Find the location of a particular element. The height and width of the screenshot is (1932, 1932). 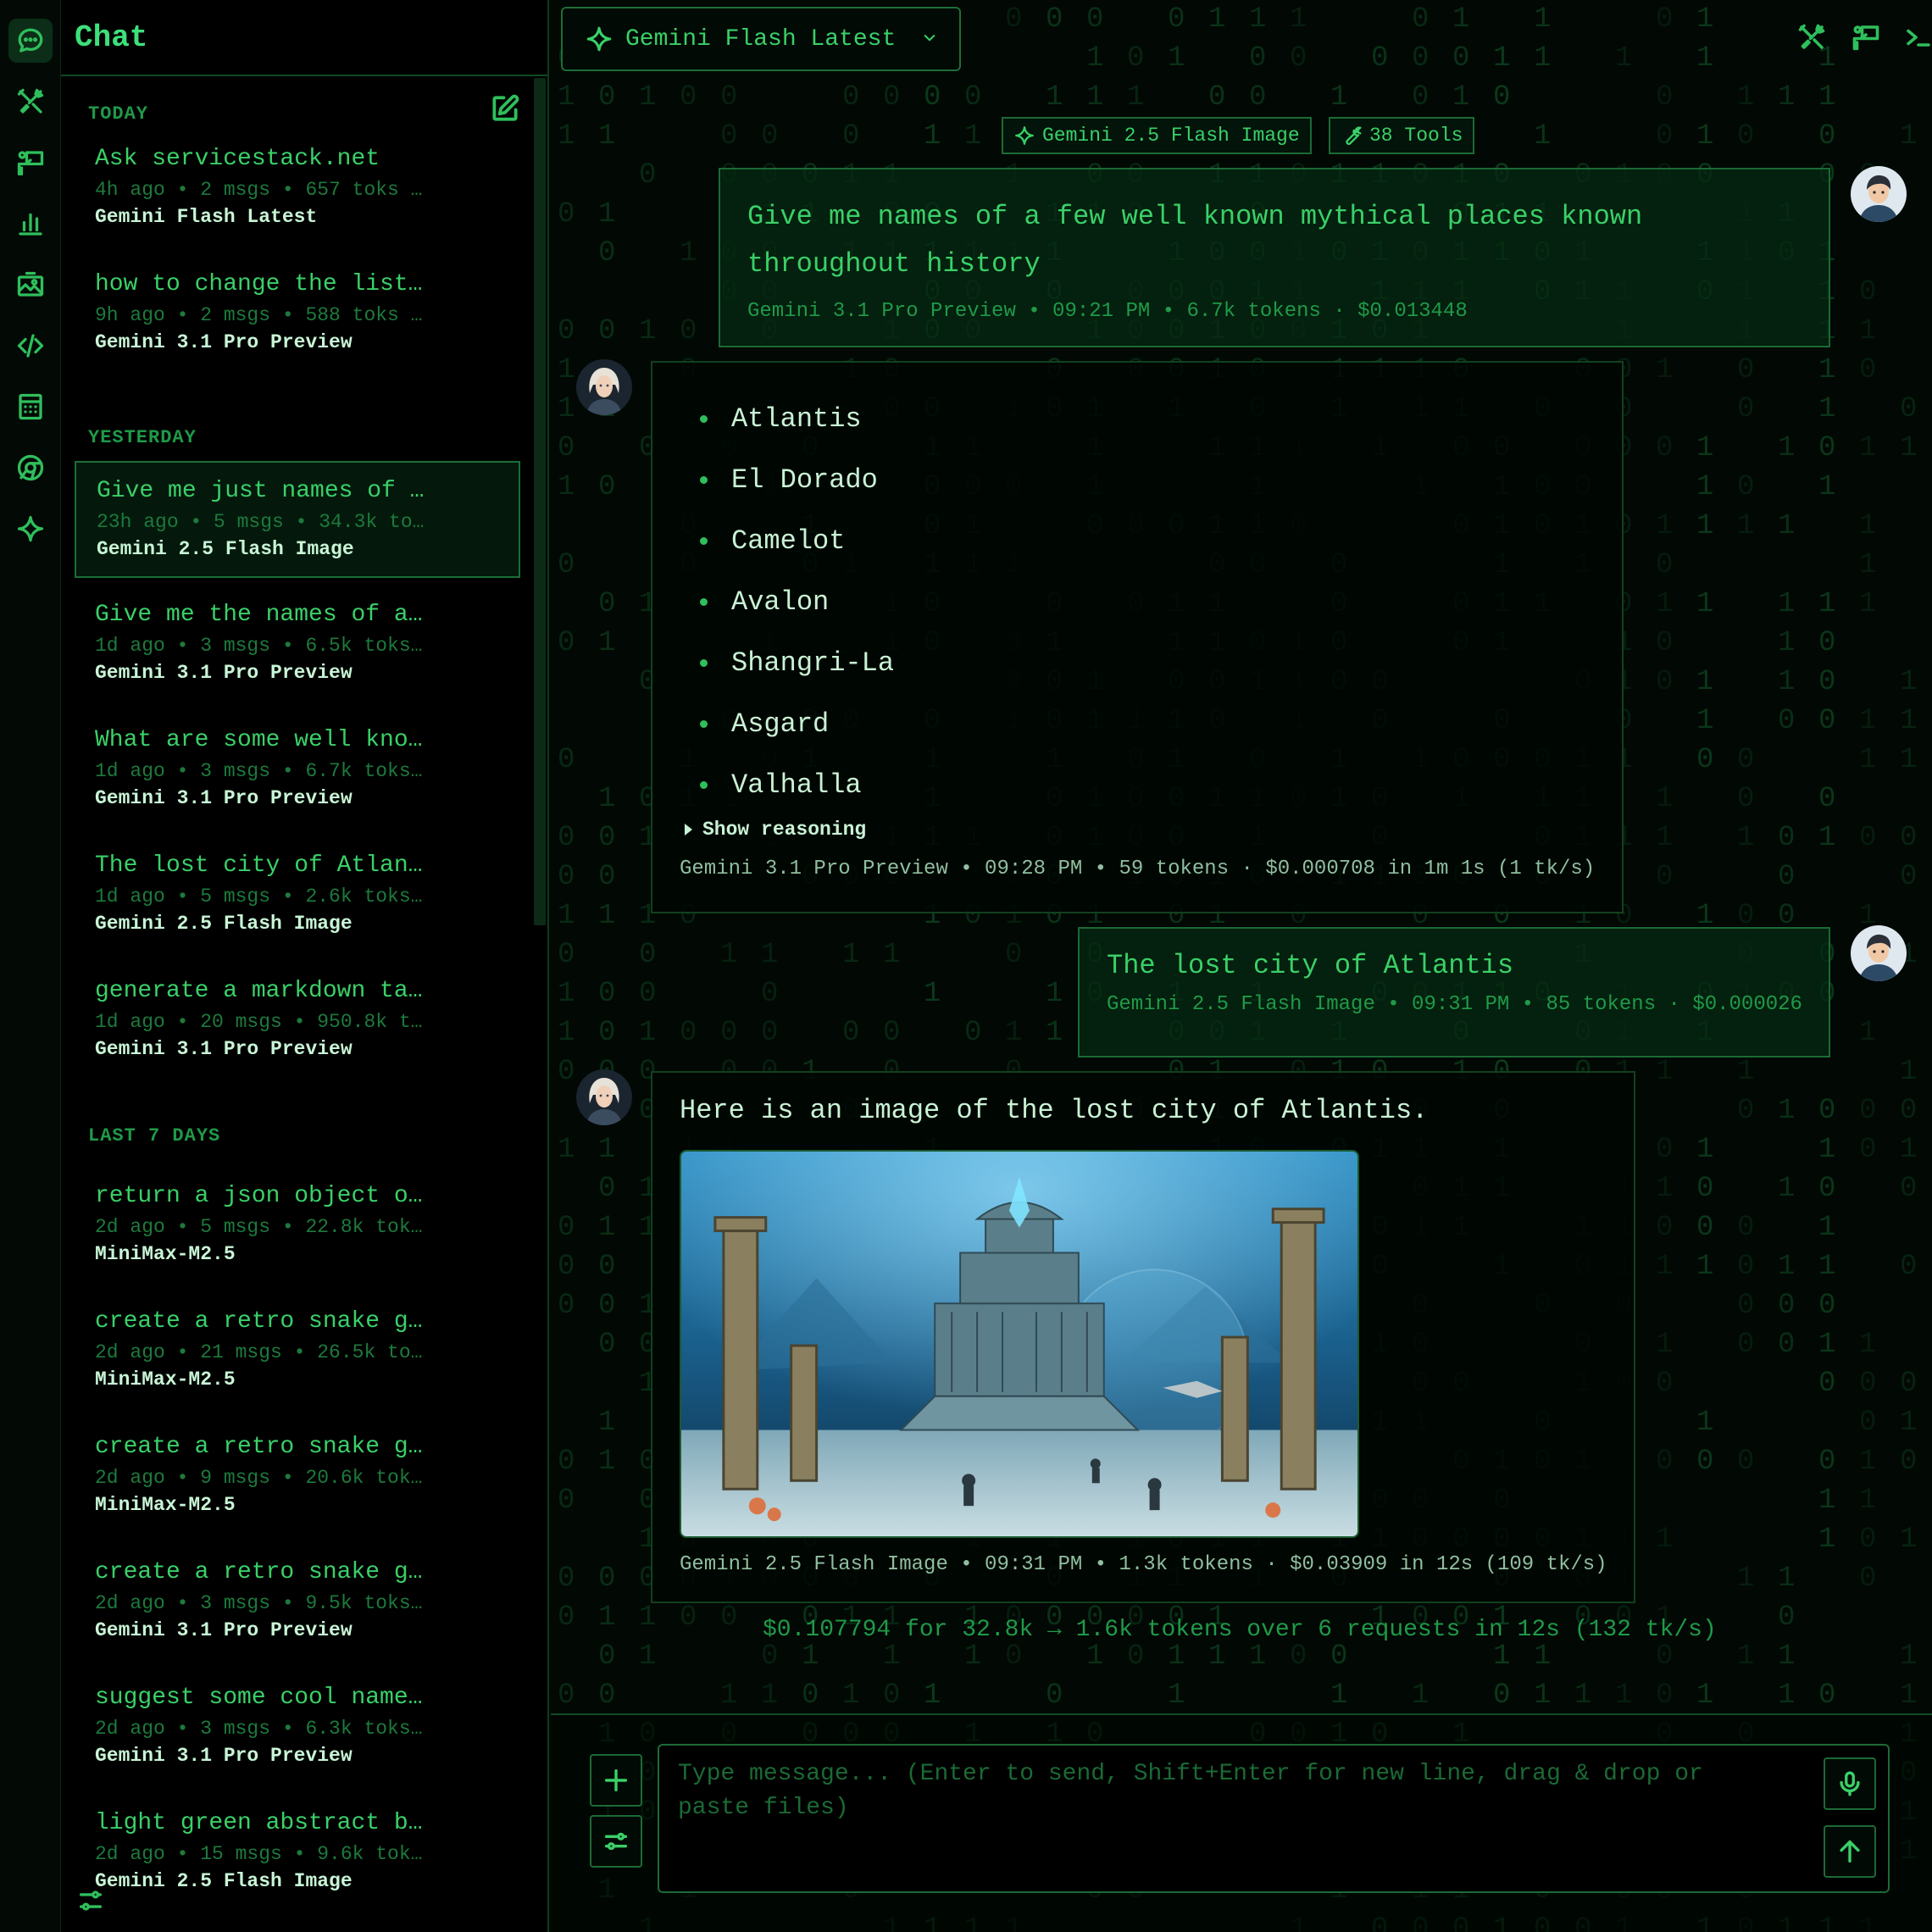

chat-nav-icon is located at coordinates (30, 41).